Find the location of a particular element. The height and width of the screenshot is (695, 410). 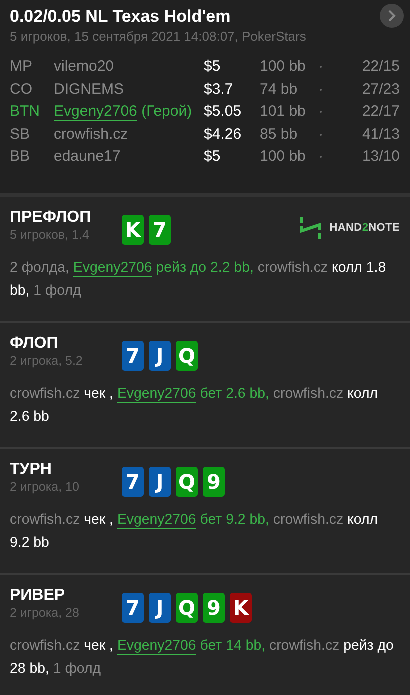

player-position: BB is located at coordinates (21, 157).